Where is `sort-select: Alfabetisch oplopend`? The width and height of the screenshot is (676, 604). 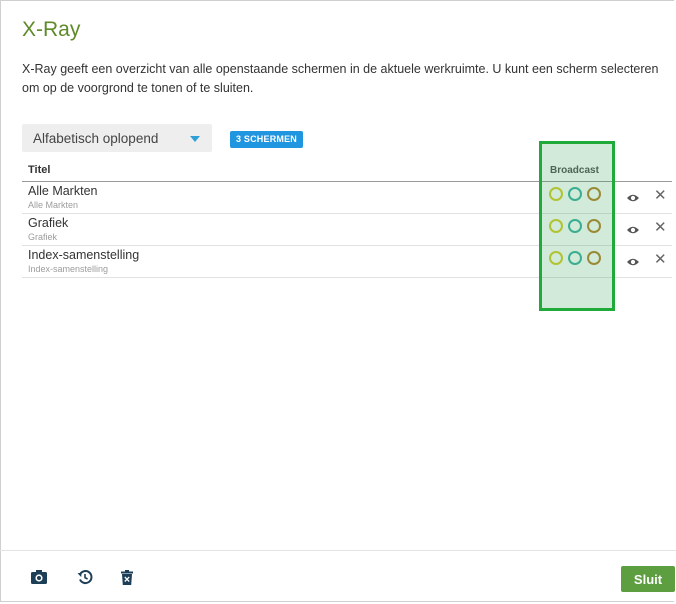
sort-select: Alfabetisch oplopend is located at coordinates (117, 138).